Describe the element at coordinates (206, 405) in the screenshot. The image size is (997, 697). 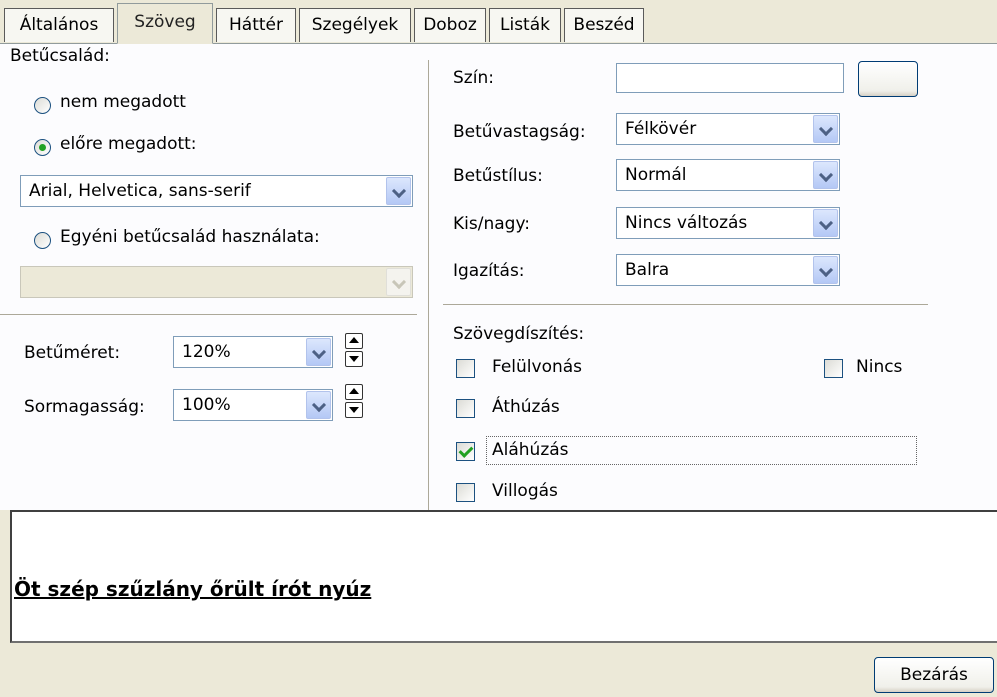
I see `line-height-value: 100%` at that location.